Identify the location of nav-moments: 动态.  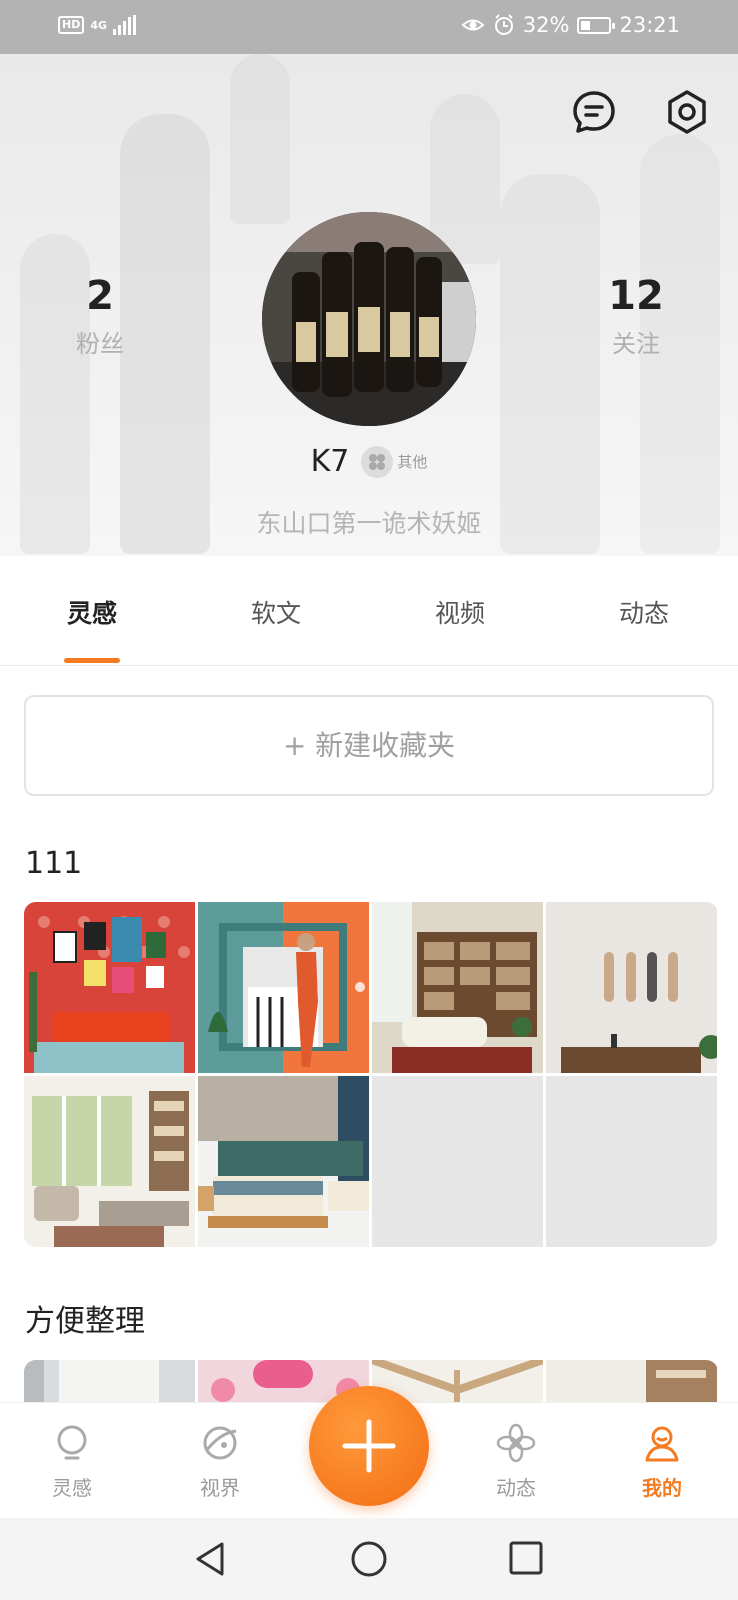
(516, 1462).